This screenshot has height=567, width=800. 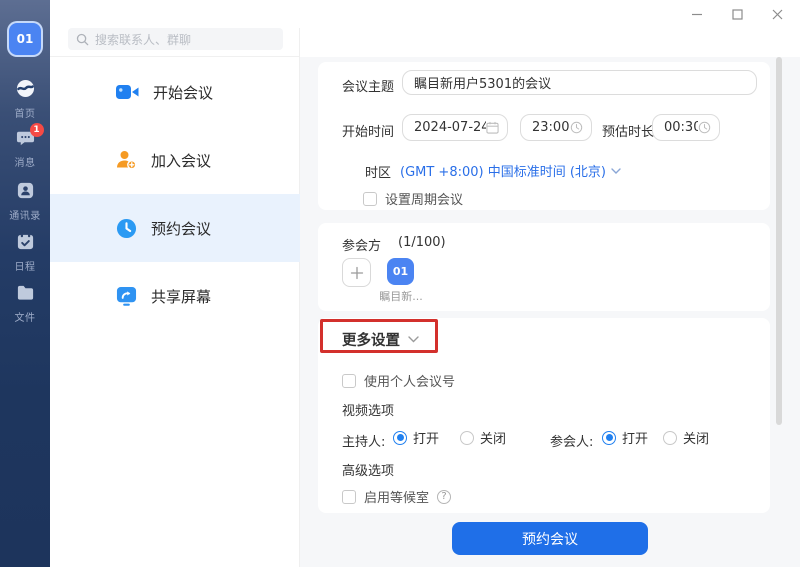 What do you see at coordinates (25, 191) in the screenshot?
I see `contacts-icon` at bounding box center [25, 191].